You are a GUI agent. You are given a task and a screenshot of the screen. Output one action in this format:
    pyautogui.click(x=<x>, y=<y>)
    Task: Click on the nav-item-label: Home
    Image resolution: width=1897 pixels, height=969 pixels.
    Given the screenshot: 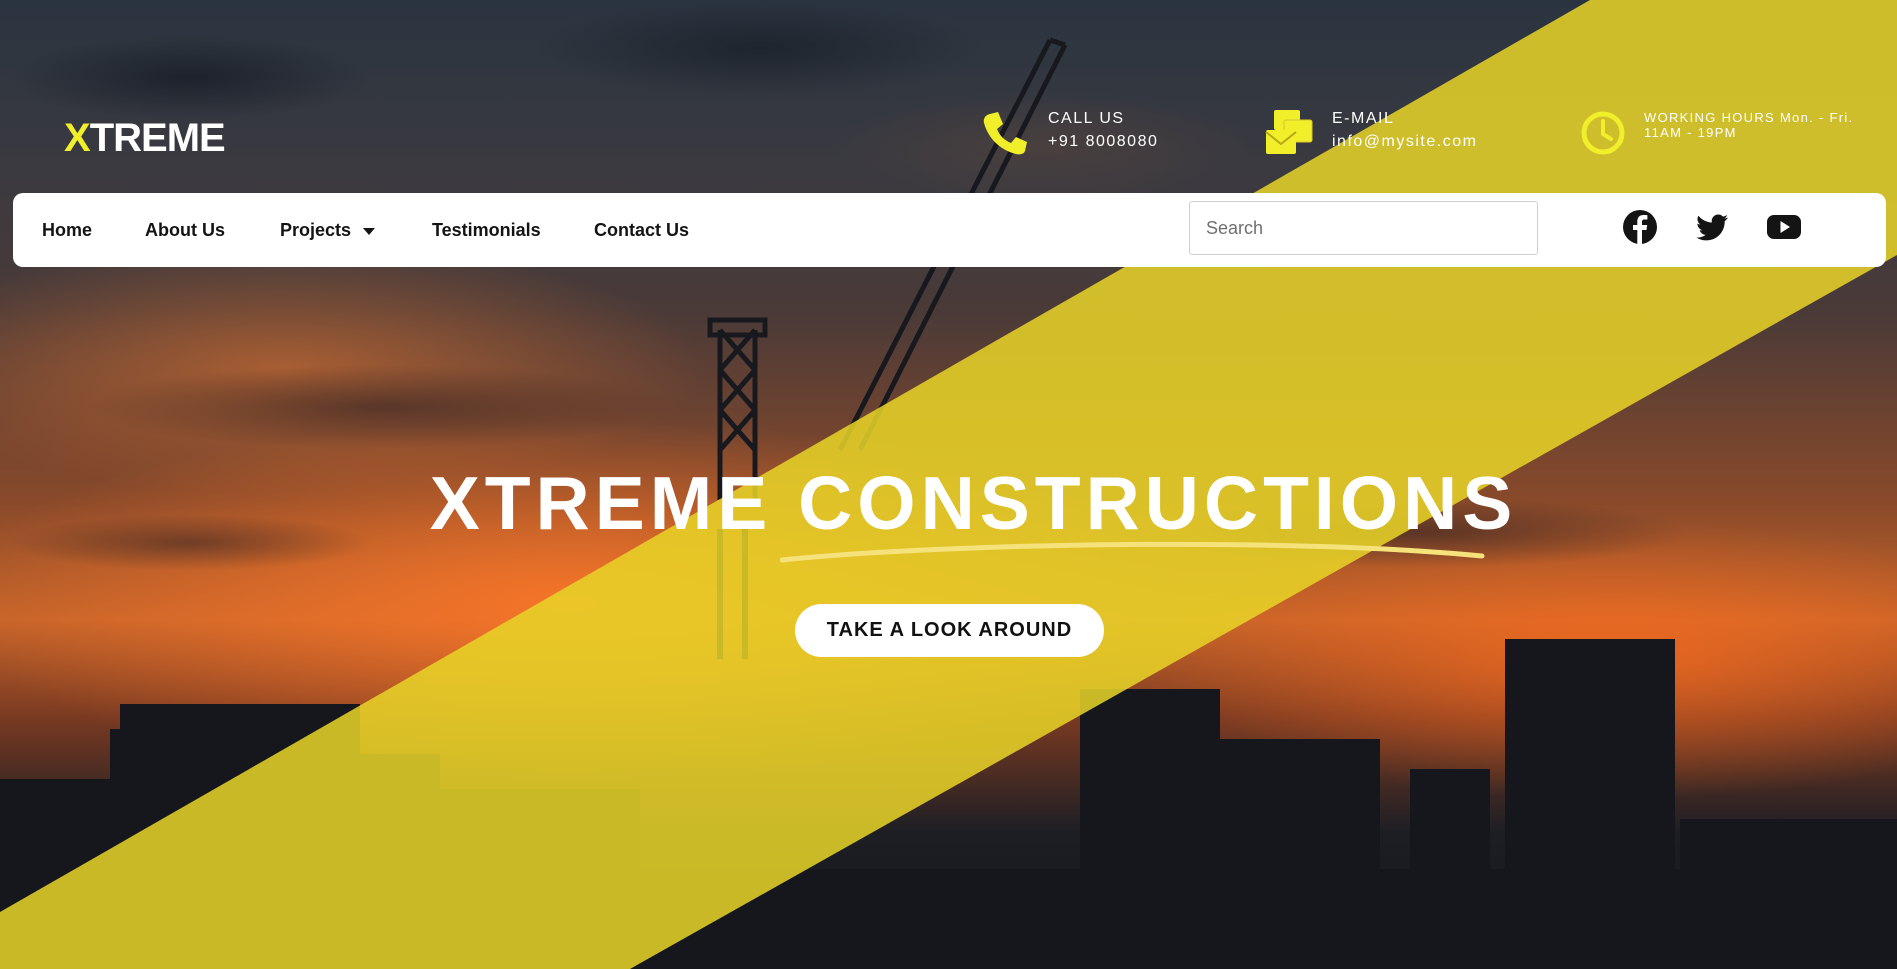 What is the action you would take?
    pyautogui.click(x=67, y=229)
    